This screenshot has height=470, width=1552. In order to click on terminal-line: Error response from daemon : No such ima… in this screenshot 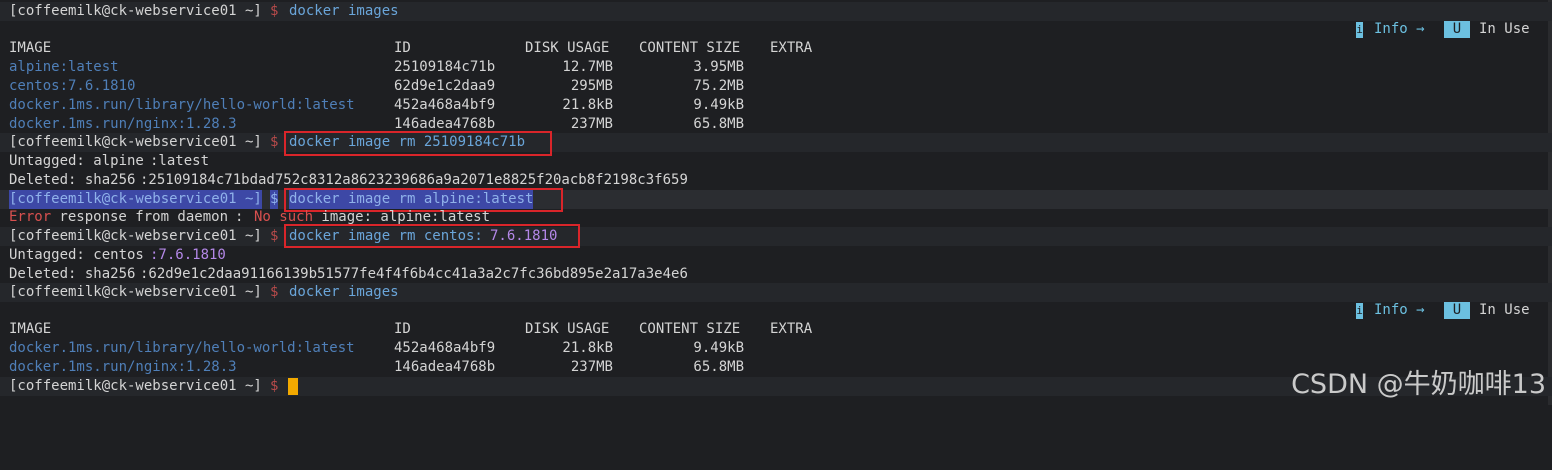, I will do `click(776, 217)`.